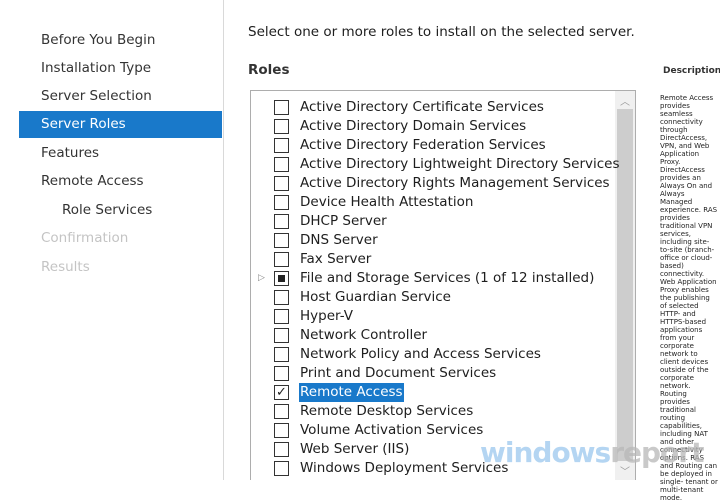 The width and height of the screenshot is (720, 502). What do you see at coordinates (625, 100) in the screenshot?
I see `scroll-up-icon: ︿` at bounding box center [625, 100].